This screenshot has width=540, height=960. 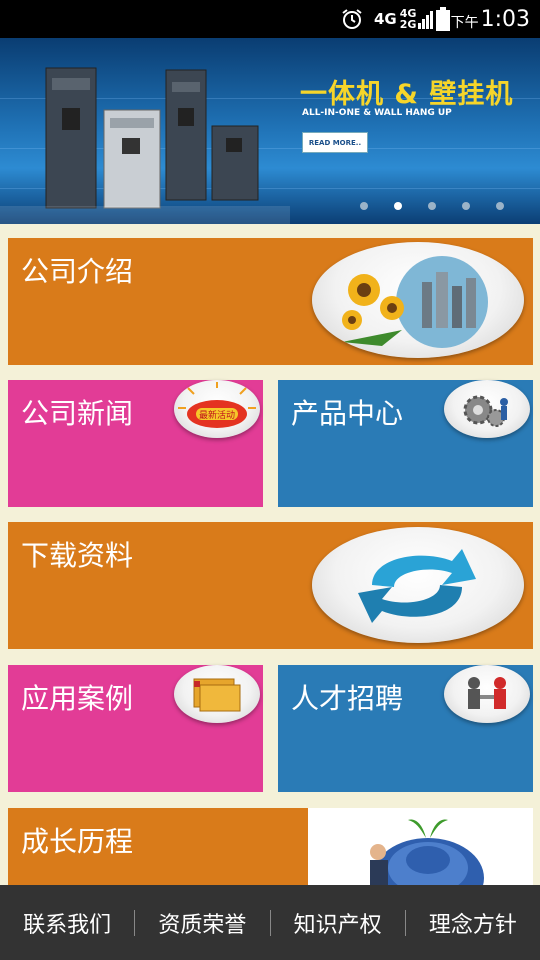 What do you see at coordinates (473, 923) in the screenshot?
I see `nav-philosophy: 理念方针` at bounding box center [473, 923].